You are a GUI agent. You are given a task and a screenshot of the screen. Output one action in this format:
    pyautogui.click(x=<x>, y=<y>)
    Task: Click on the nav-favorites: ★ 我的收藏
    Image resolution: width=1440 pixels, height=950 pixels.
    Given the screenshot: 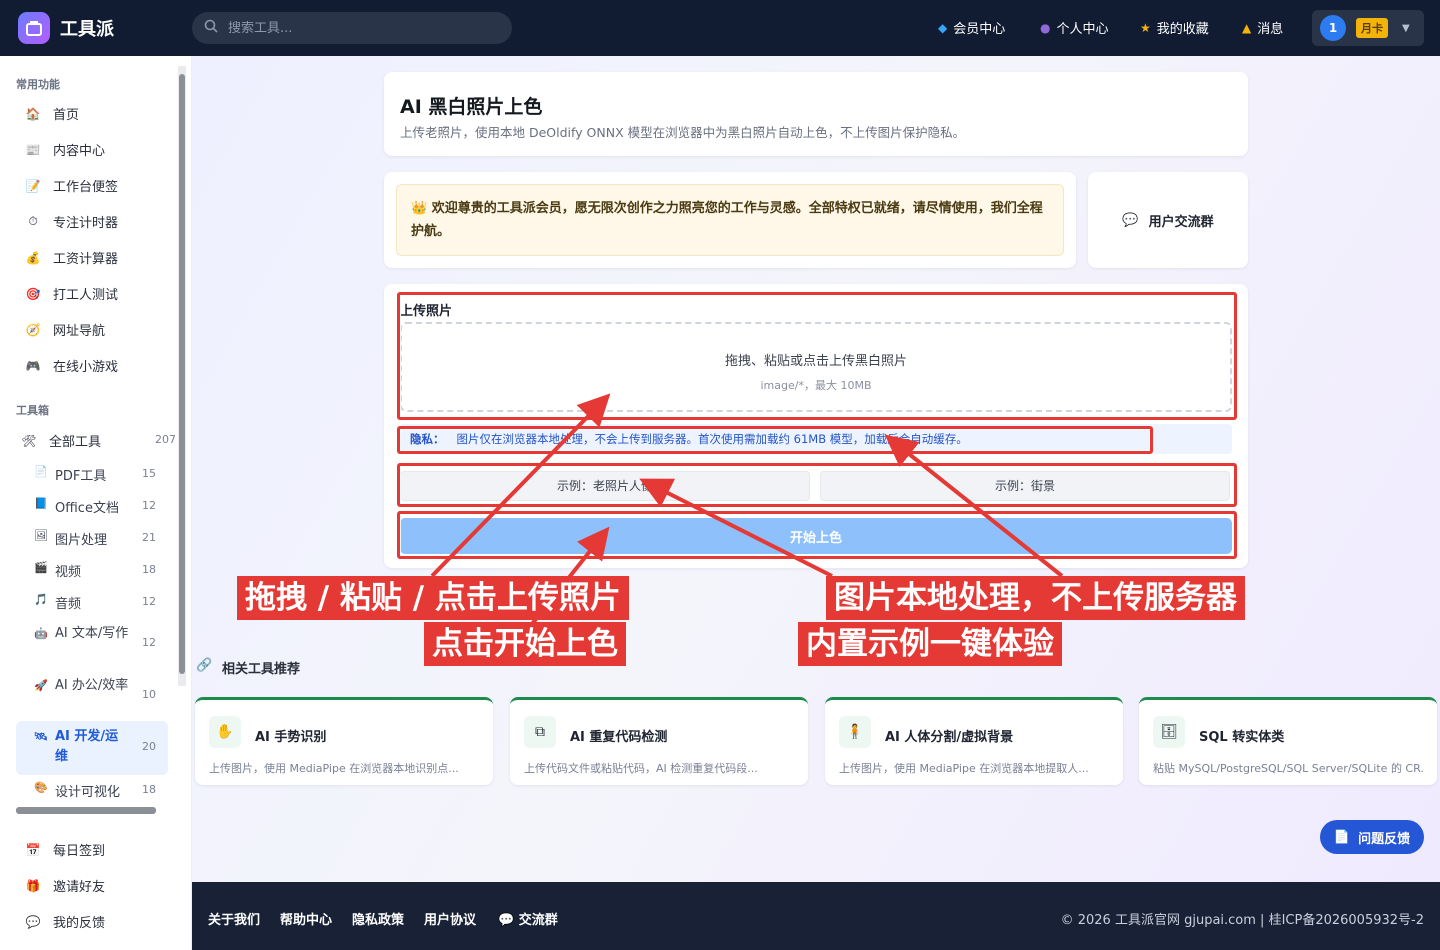 What is the action you would take?
    pyautogui.click(x=1174, y=28)
    